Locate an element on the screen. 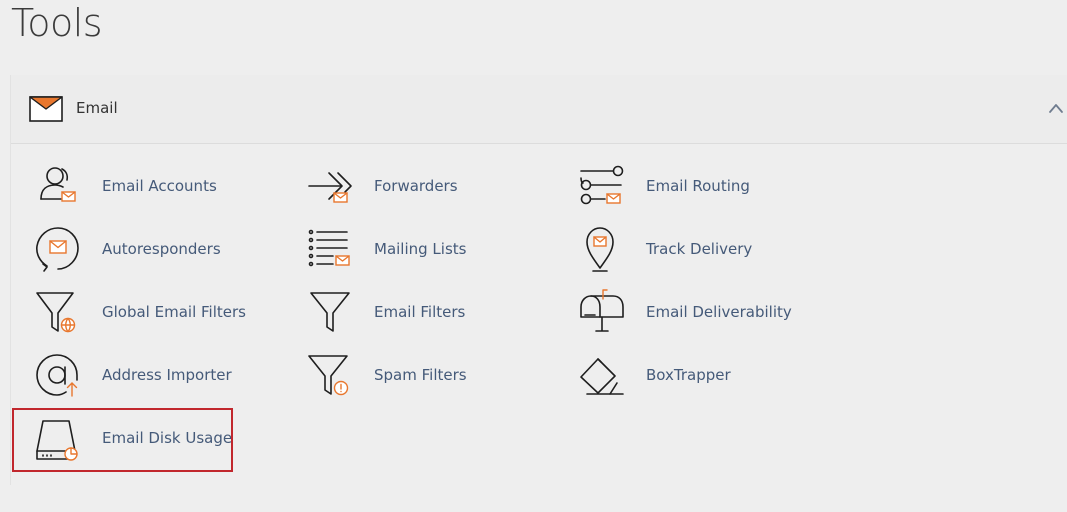 The width and height of the screenshot is (1067, 512). tool-label: Spam Filters is located at coordinates (420, 375).